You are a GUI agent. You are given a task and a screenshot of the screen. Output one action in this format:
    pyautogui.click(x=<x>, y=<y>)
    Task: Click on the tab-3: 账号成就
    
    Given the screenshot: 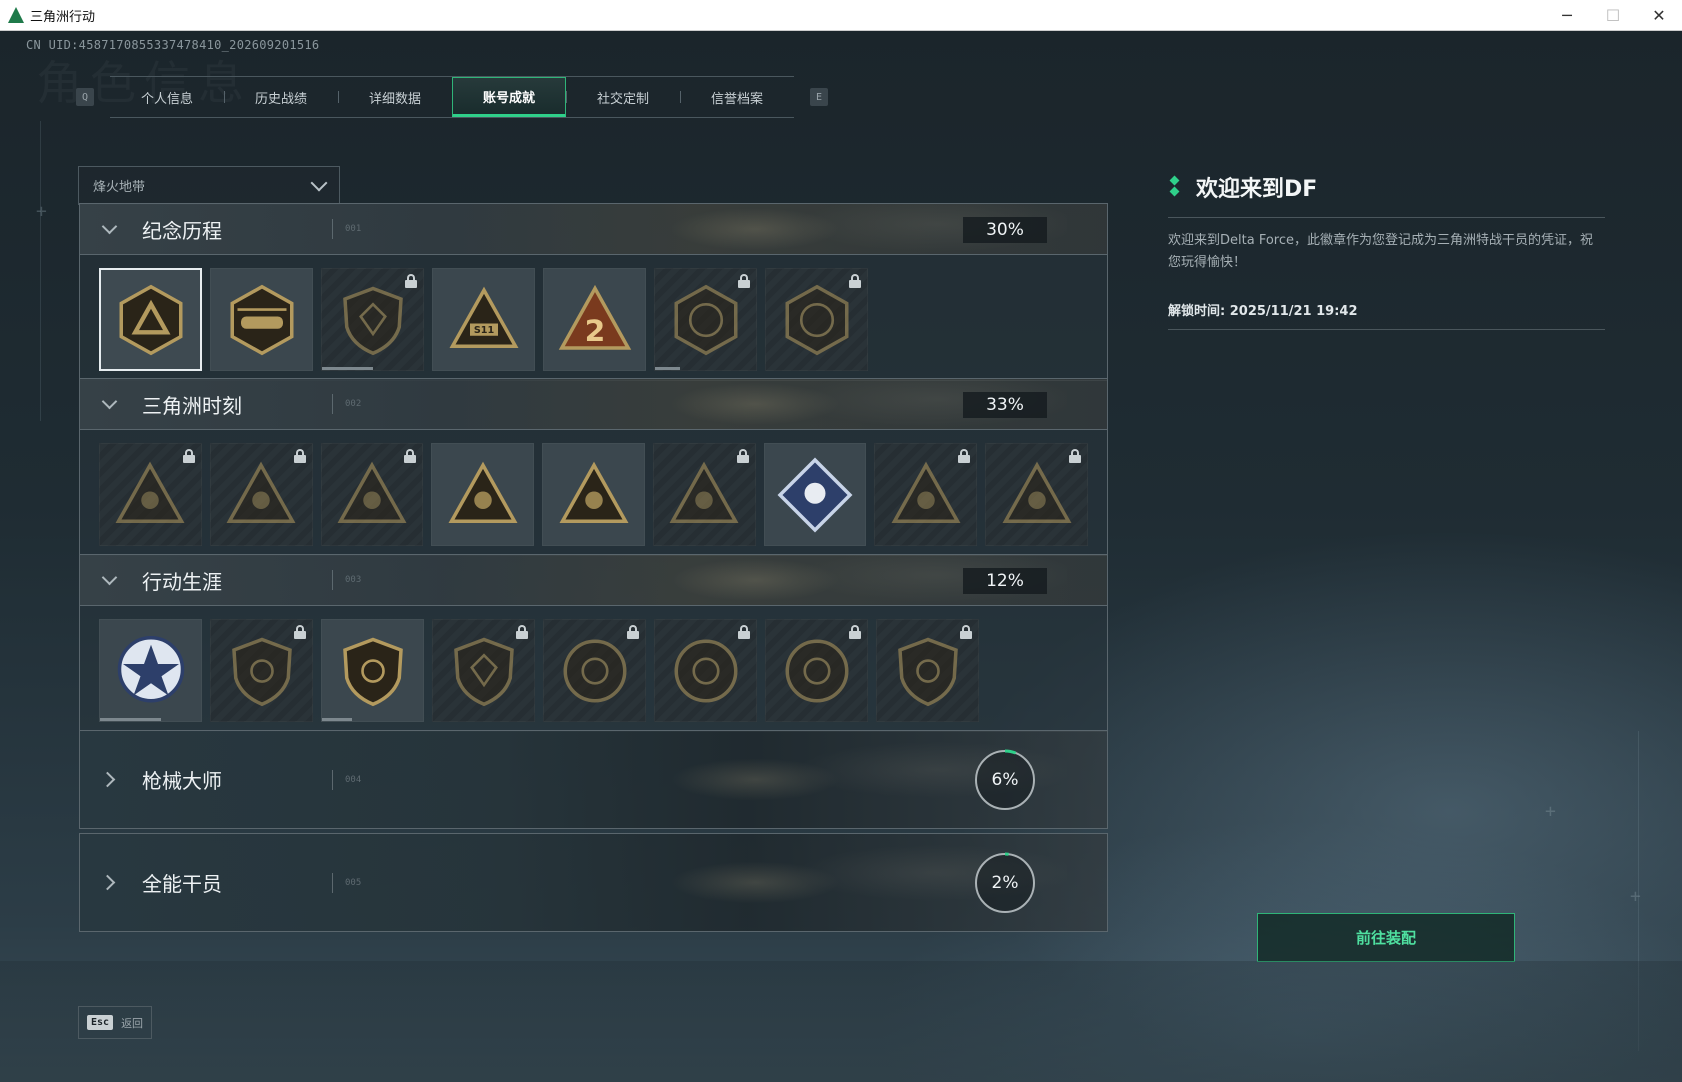 What is the action you would take?
    pyautogui.click(x=509, y=97)
    